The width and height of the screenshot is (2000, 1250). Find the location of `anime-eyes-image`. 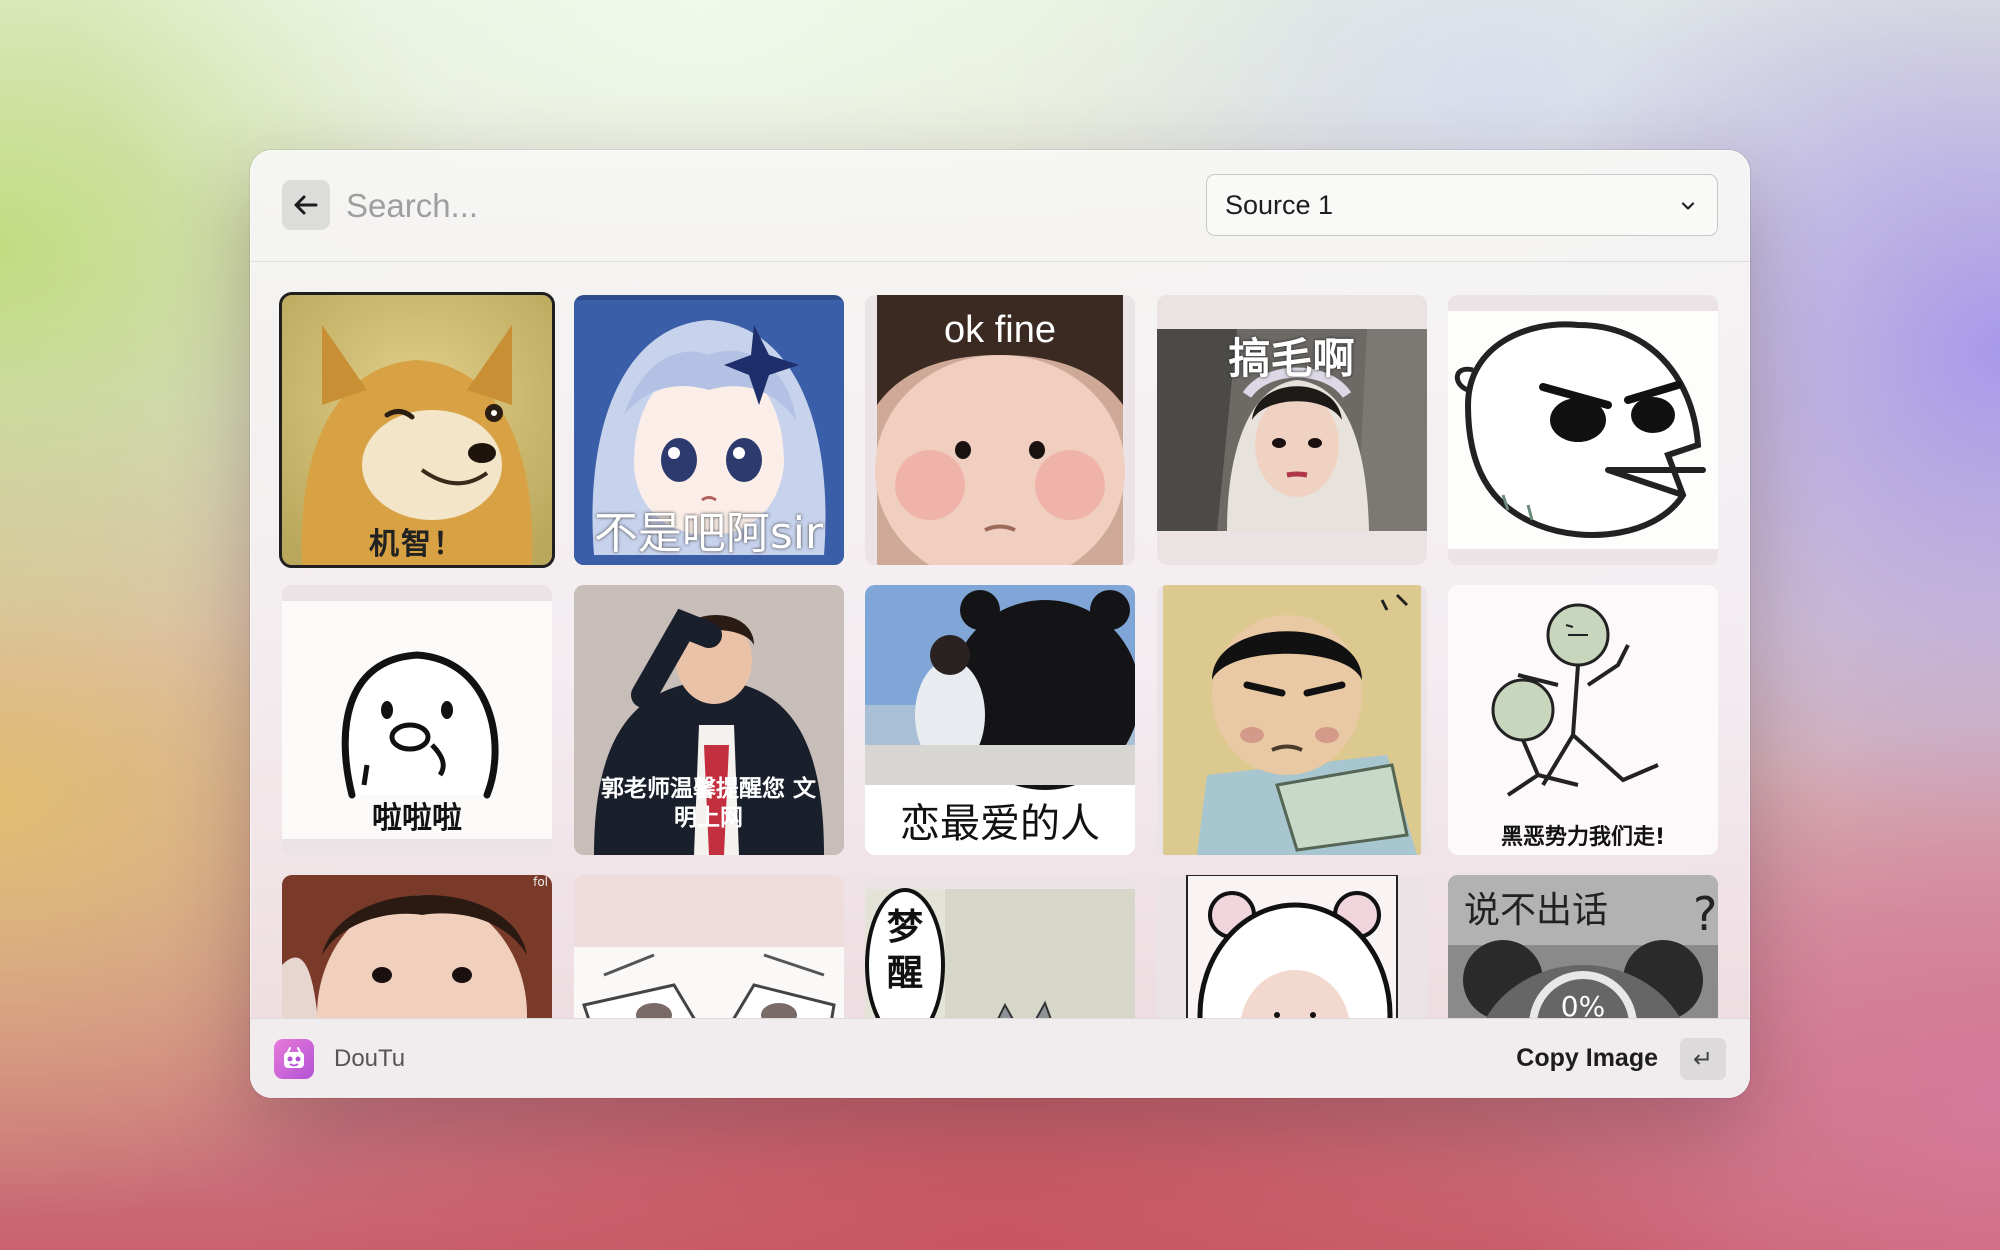

anime-eyes-image is located at coordinates (708, 946).